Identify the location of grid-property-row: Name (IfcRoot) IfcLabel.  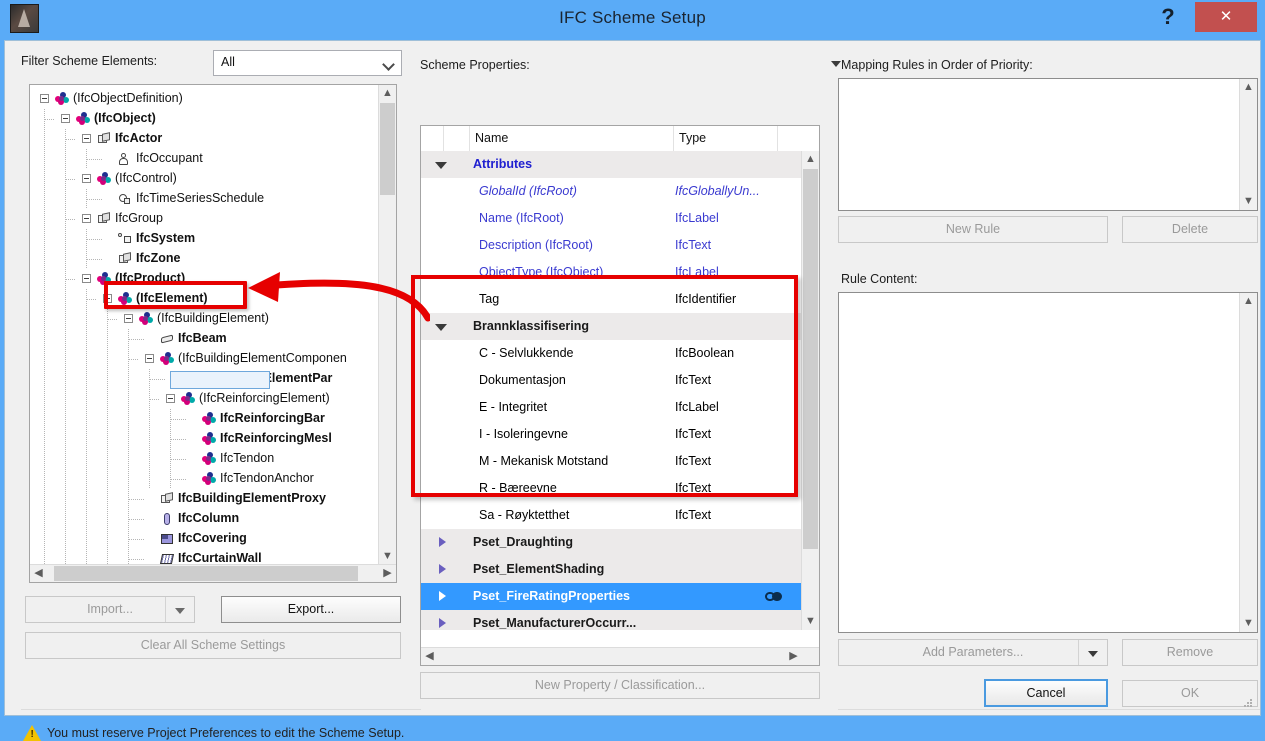
(611, 218).